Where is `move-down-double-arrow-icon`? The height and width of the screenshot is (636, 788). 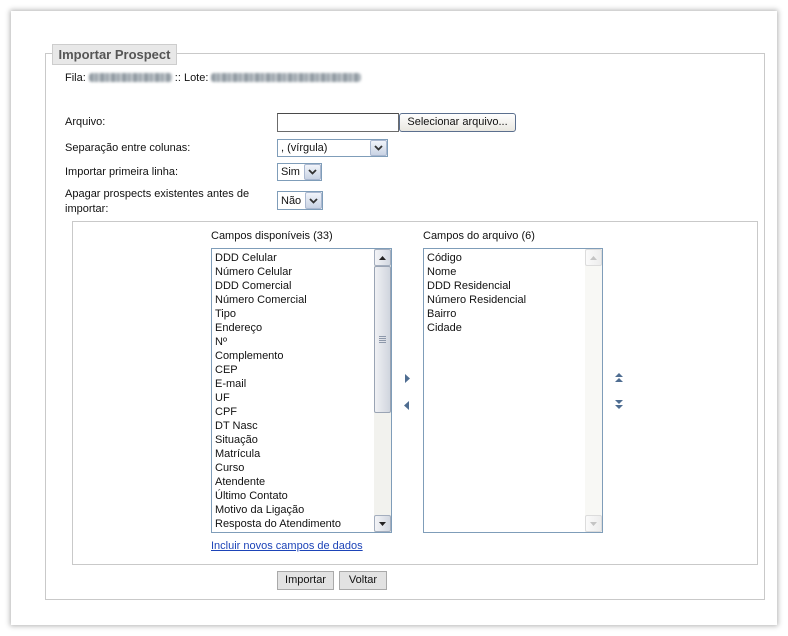
move-down-double-arrow-icon is located at coordinates (619, 404).